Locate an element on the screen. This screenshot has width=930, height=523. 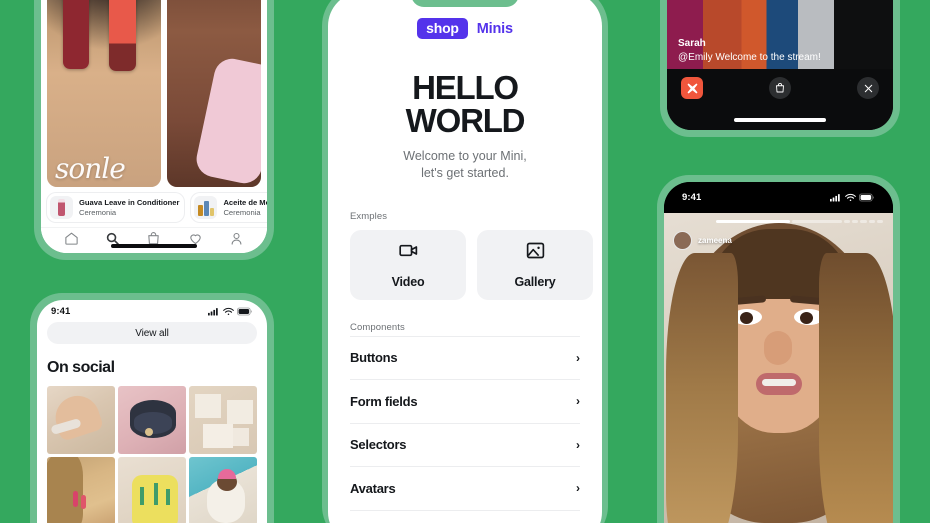
image-icon is located at coordinates (535, 253).